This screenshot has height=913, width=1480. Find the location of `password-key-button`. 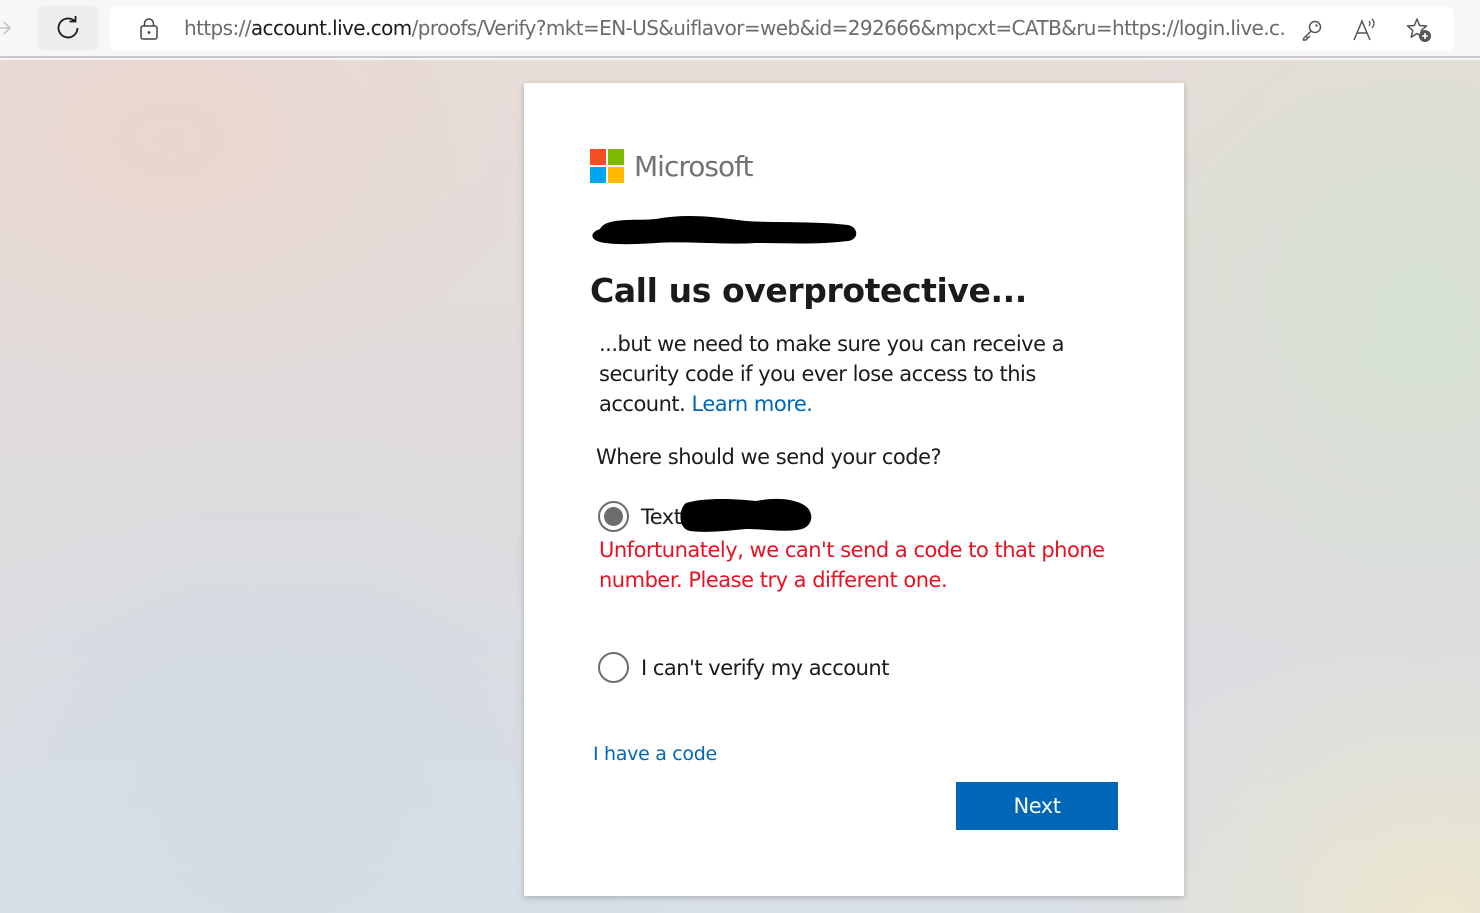

password-key-button is located at coordinates (1312, 30).